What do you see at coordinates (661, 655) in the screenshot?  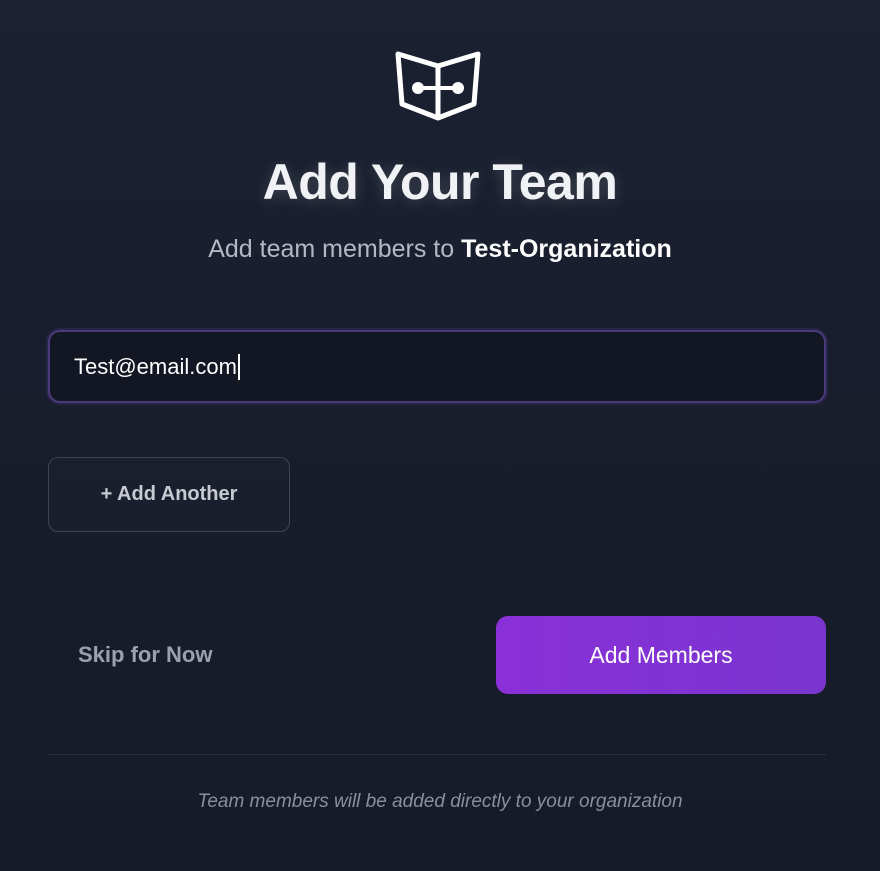 I see `add-members-button: Add Members` at bounding box center [661, 655].